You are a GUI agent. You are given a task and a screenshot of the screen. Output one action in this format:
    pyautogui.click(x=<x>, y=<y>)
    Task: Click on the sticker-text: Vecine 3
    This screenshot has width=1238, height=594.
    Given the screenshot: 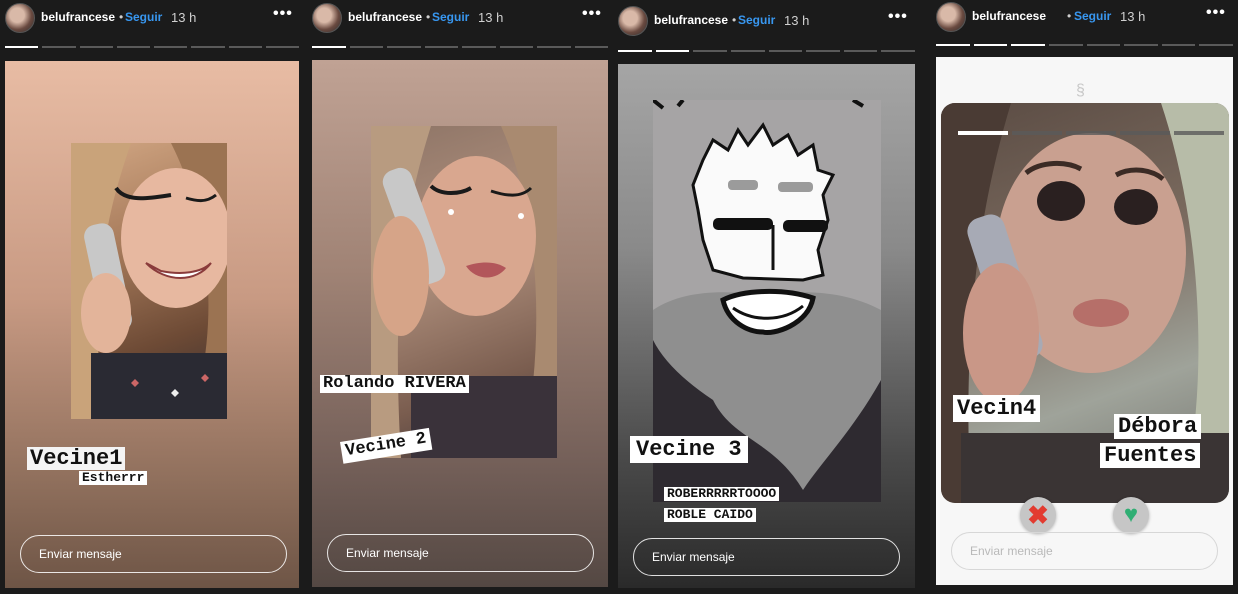 What is the action you would take?
    pyautogui.click(x=689, y=450)
    